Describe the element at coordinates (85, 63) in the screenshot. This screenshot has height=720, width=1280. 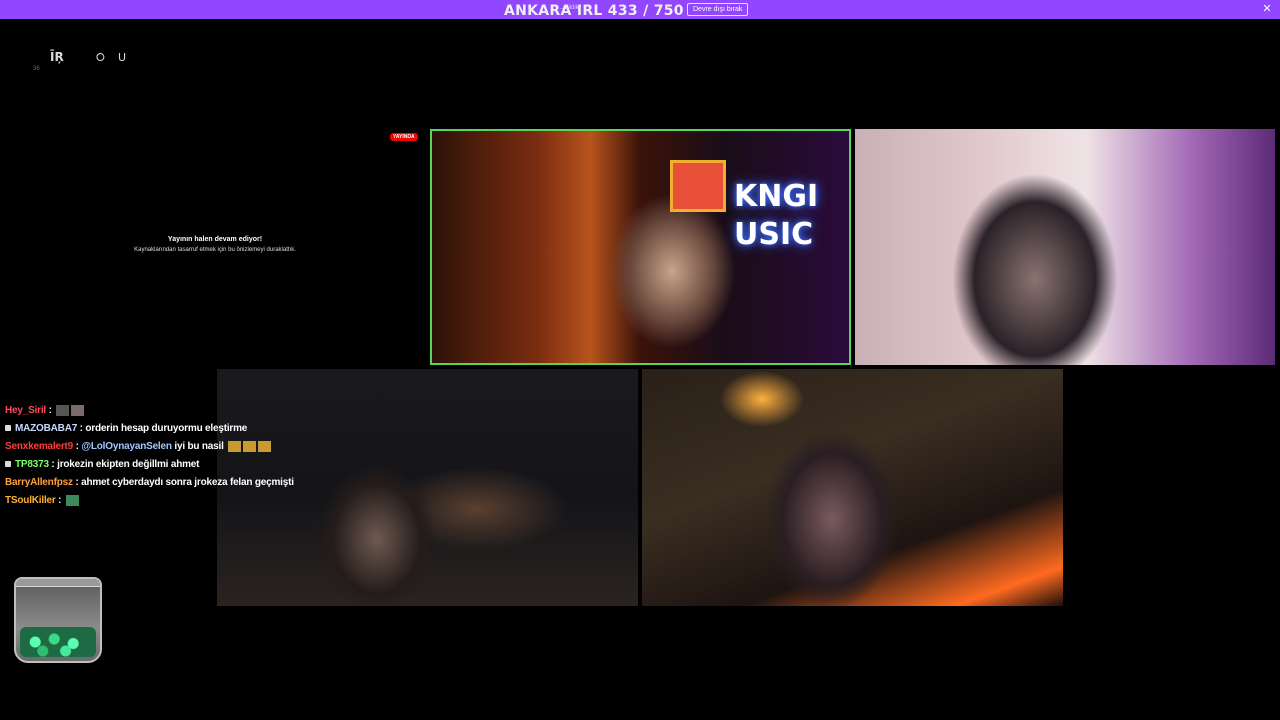
I see `overlay-icons: ĪŖ ⭘ U 36` at that location.